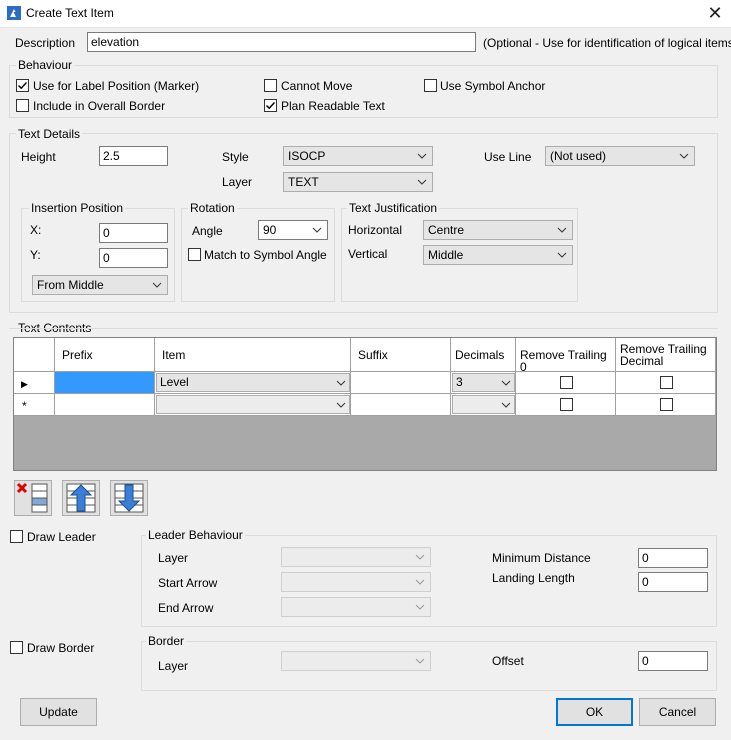 This screenshot has height=740, width=731. Describe the element at coordinates (22, 85) in the screenshot. I see `use-label-position-checkbox` at that location.